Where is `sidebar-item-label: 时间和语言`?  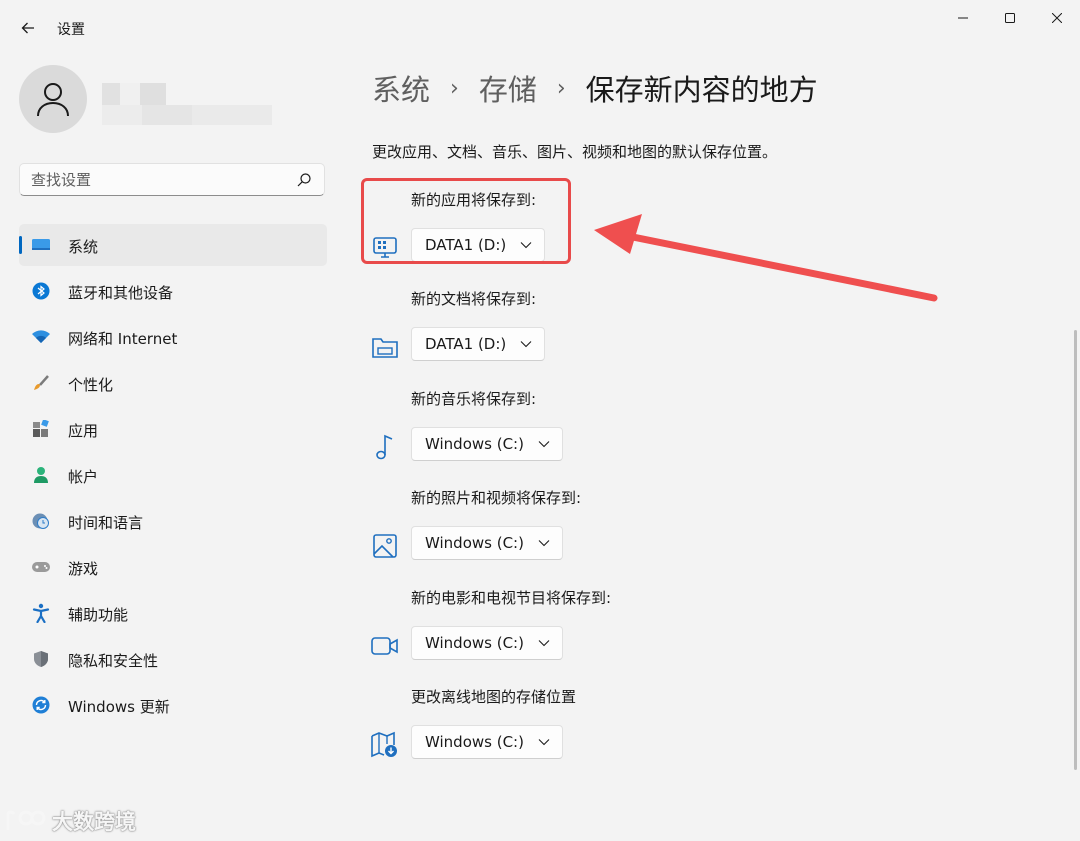 sidebar-item-label: 时间和语言 is located at coordinates (106, 523).